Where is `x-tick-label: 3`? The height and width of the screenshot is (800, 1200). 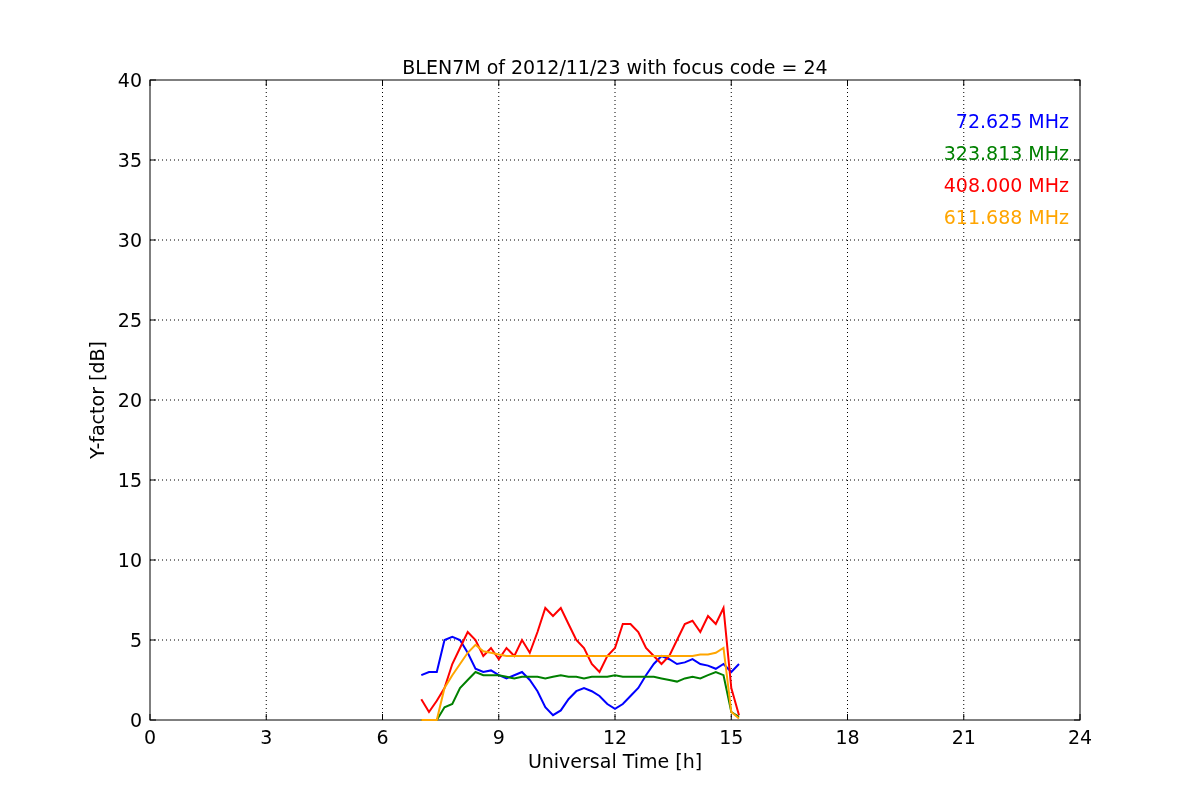 x-tick-label: 3 is located at coordinates (266, 737).